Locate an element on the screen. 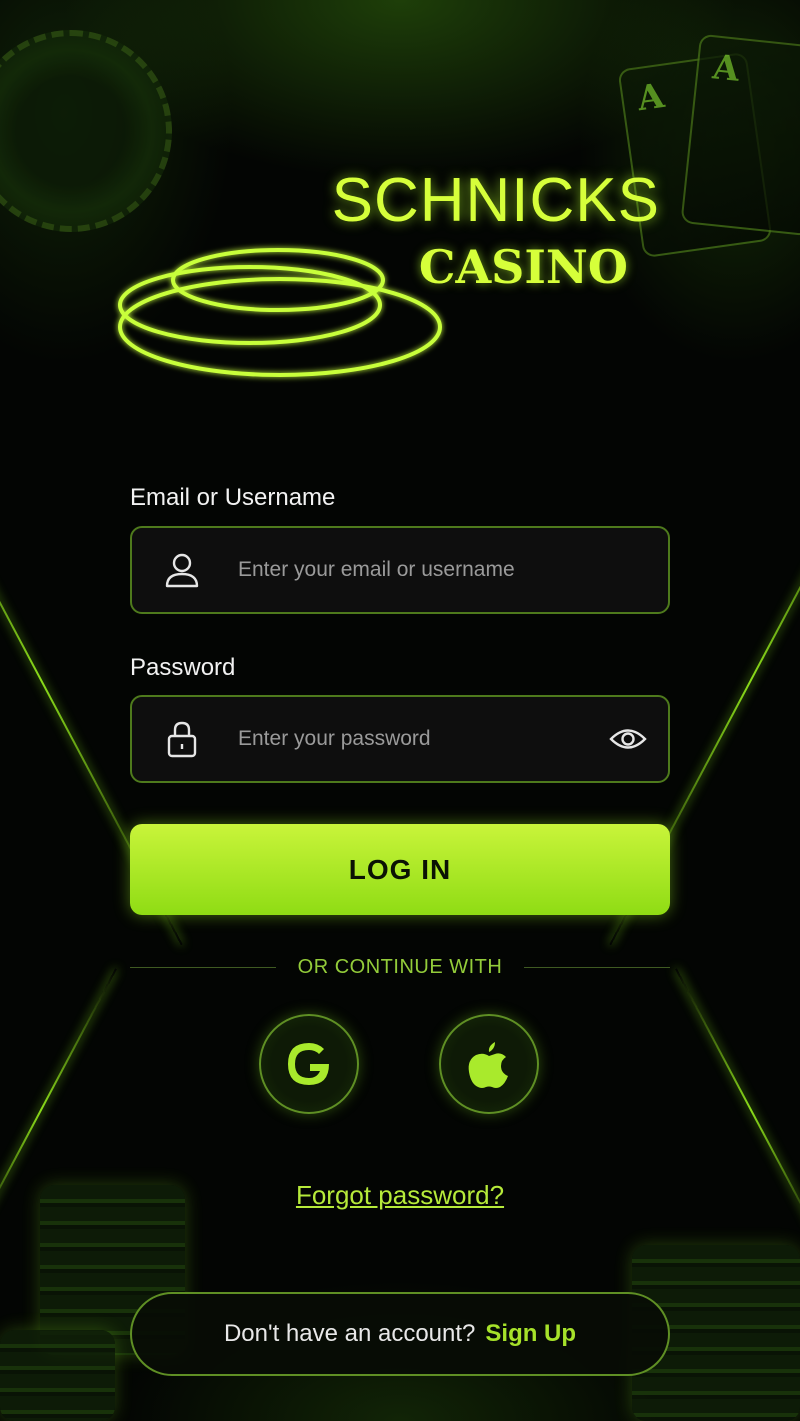 The height and width of the screenshot is (1421, 800). ace-card-decoration: A is located at coordinates (740, 135).